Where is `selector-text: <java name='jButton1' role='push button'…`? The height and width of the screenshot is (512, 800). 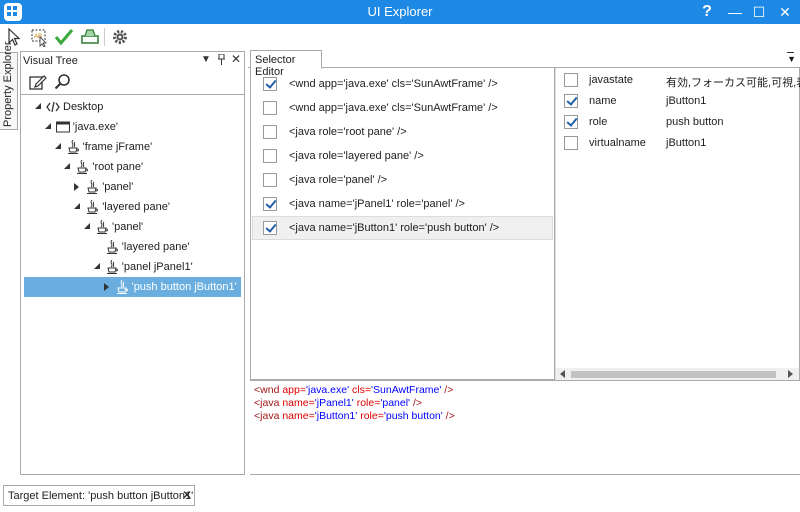 selector-text: <java name='jButton1' role='push button'… is located at coordinates (394, 228).